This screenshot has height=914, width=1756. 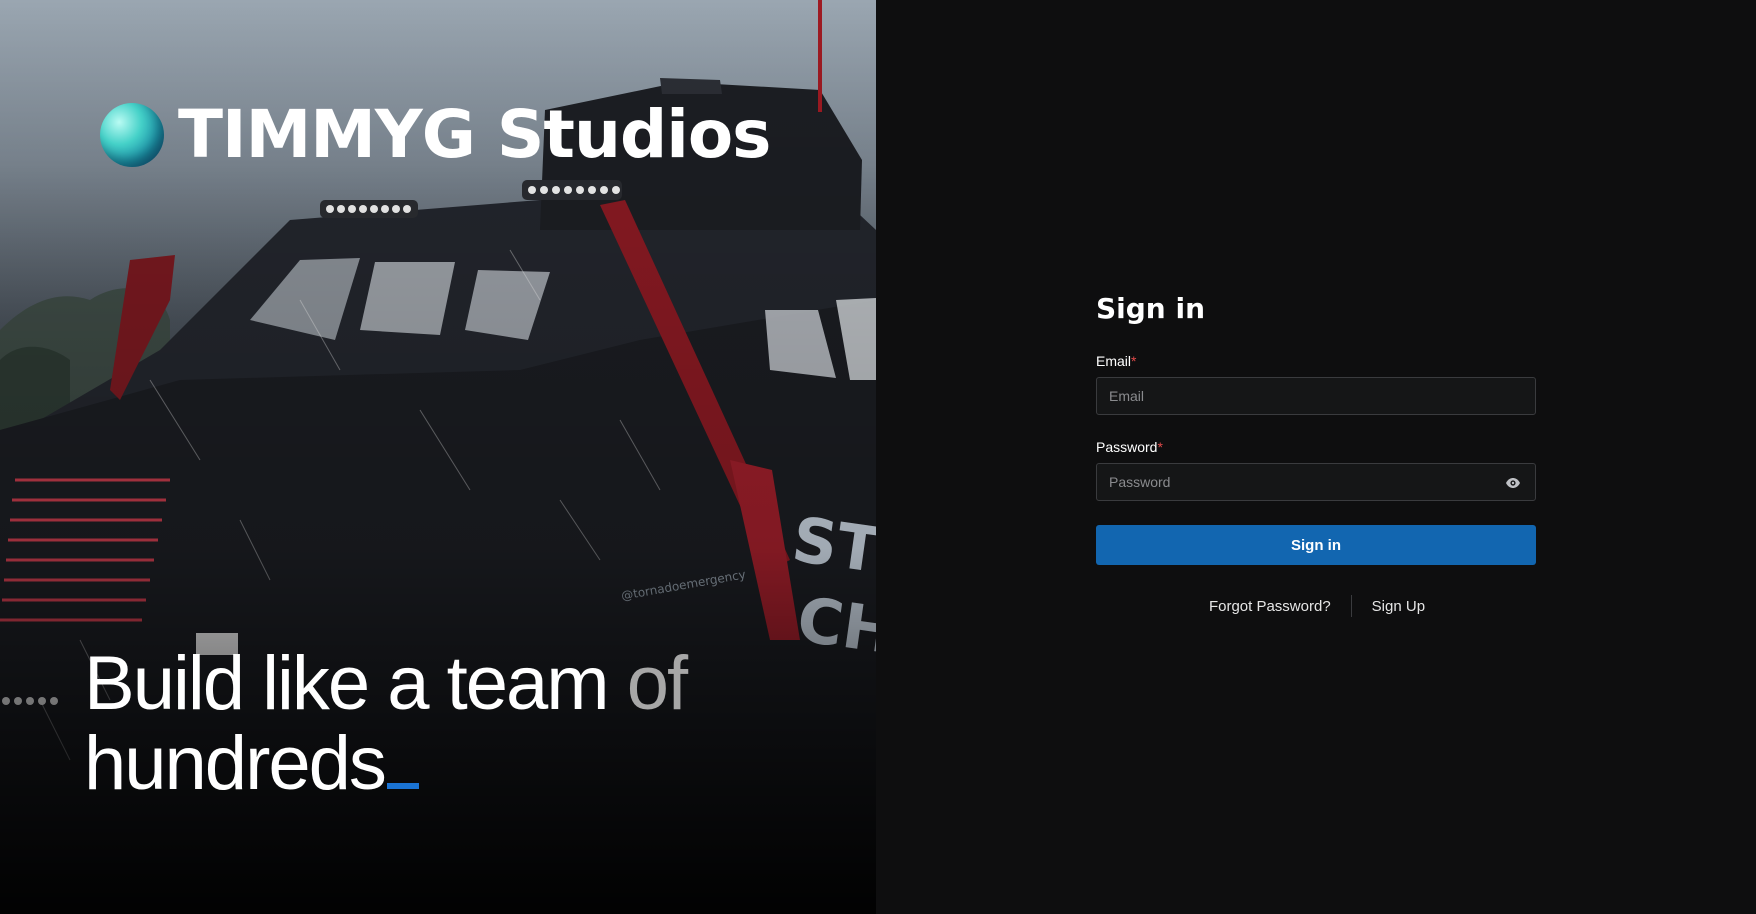 What do you see at coordinates (1351, 606) in the screenshot?
I see `link-divider` at bounding box center [1351, 606].